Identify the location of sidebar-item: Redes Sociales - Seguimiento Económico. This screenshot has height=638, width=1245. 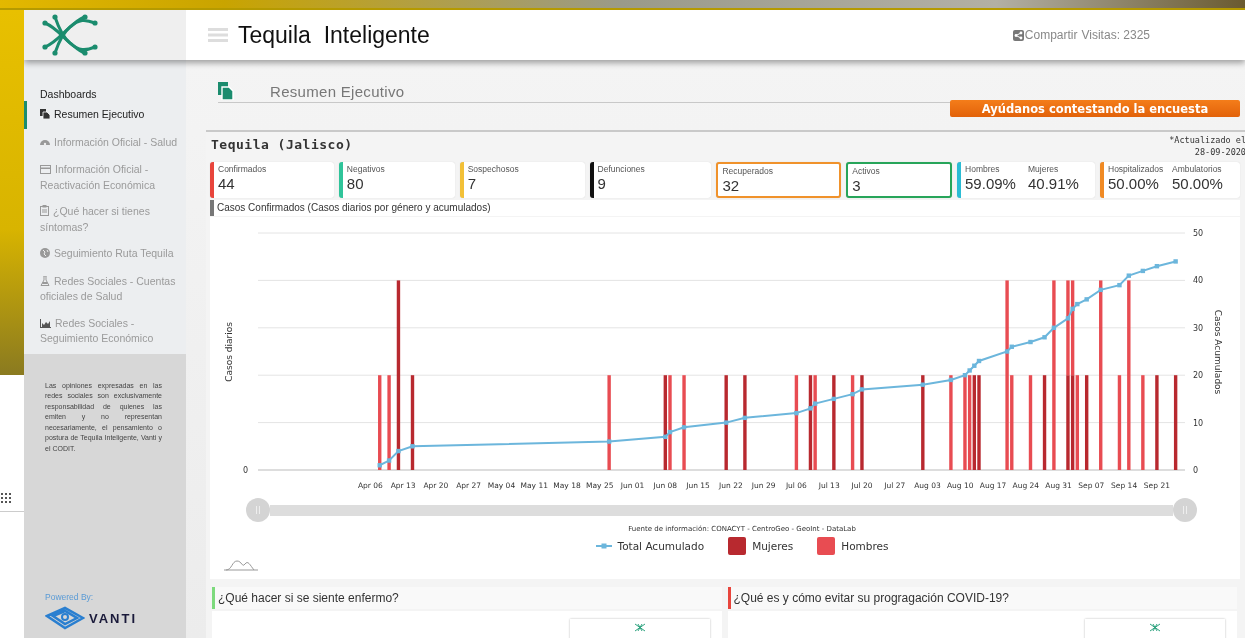
(105, 330).